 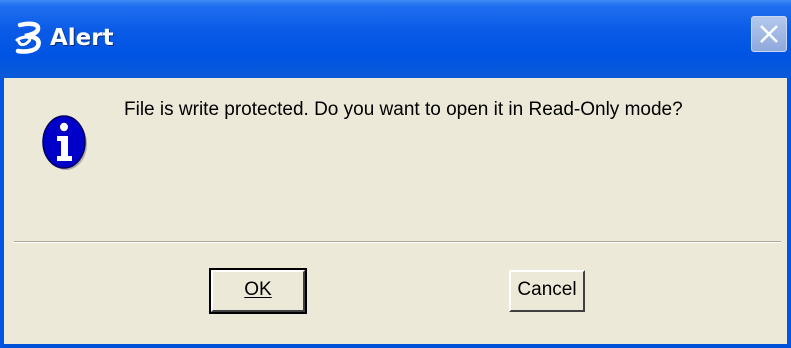 I want to click on window-title: Alert, so click(x=82, y=38).